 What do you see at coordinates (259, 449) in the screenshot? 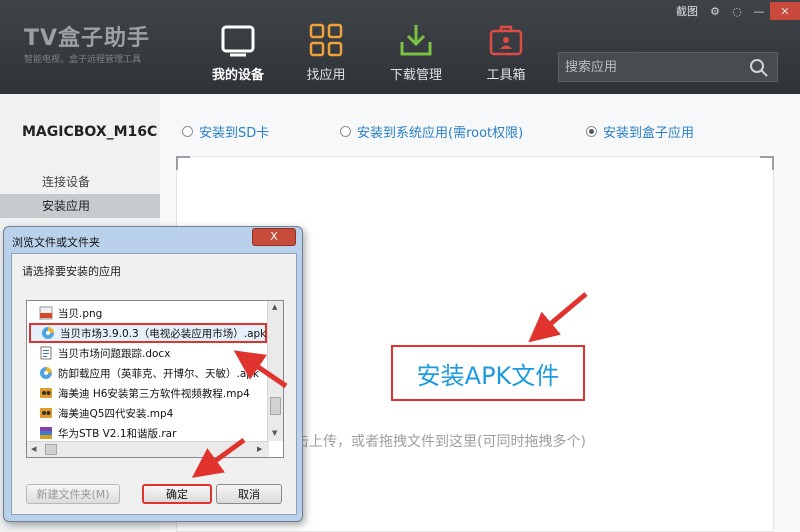
I see `scroll-right-icon: ▶` at bounding box center [259, 449].